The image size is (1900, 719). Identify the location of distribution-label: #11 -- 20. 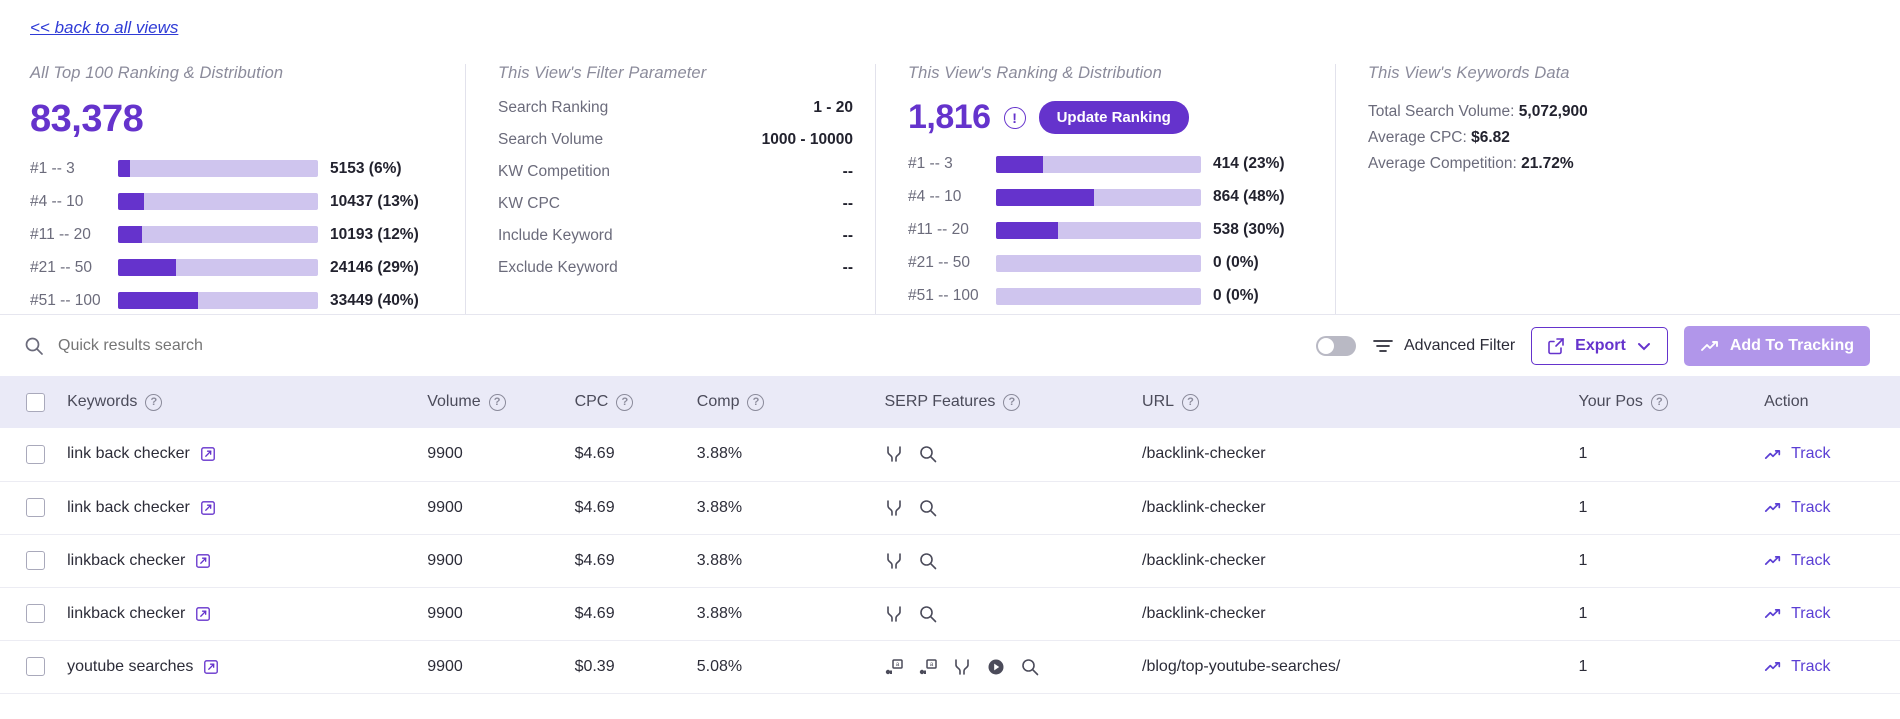
(938, 230).